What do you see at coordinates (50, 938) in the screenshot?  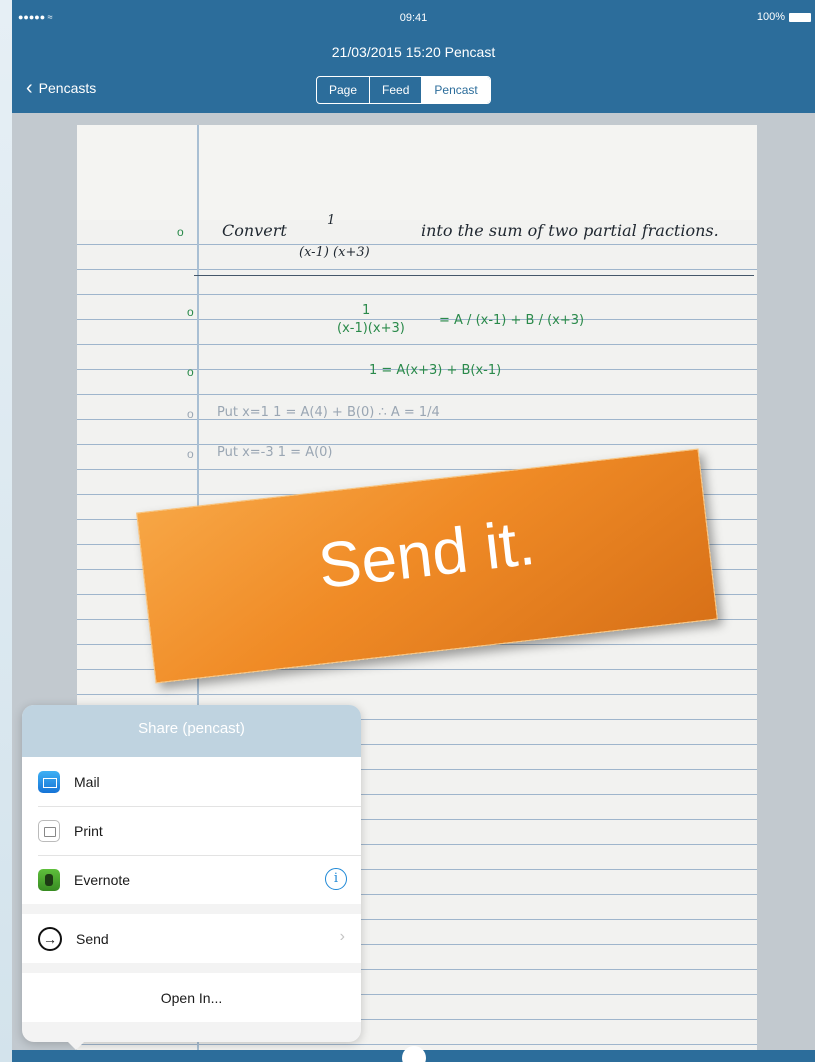 I see `send-arrow-icon: →` at bounding box center [50, 938].